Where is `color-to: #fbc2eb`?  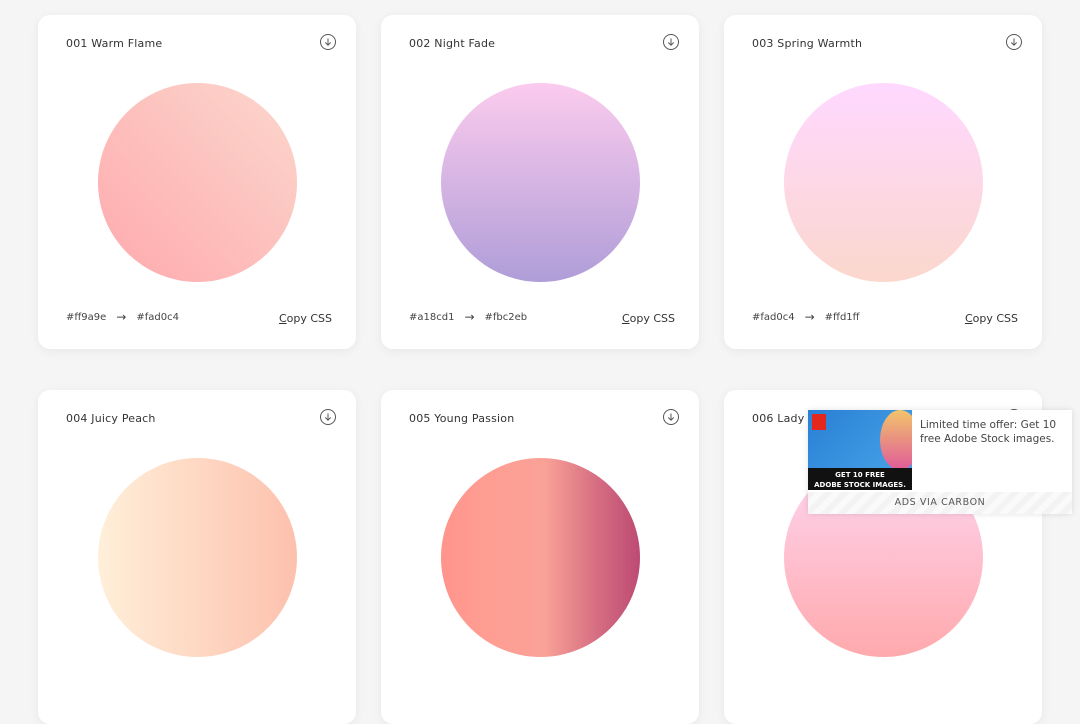
color-to: #fbc2eb is located at coordinates (506, 317).